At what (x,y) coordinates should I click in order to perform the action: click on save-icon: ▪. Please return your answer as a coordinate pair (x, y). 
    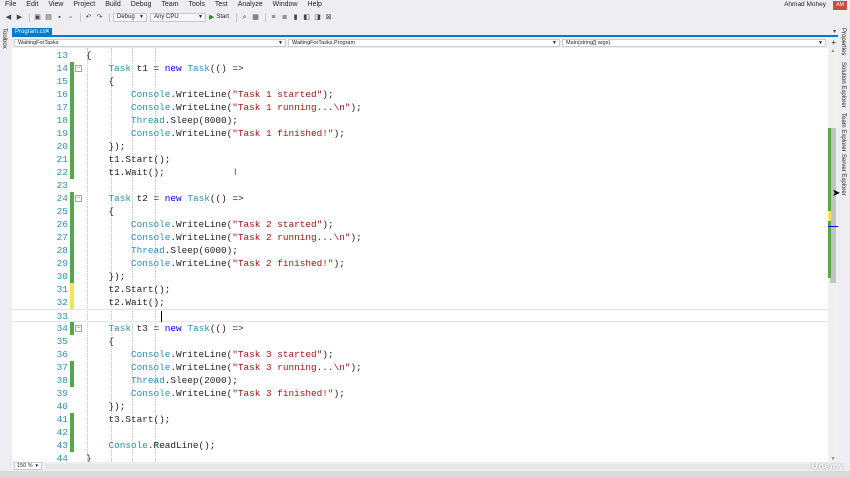
    Looking at the image, I should click on (59, 17).